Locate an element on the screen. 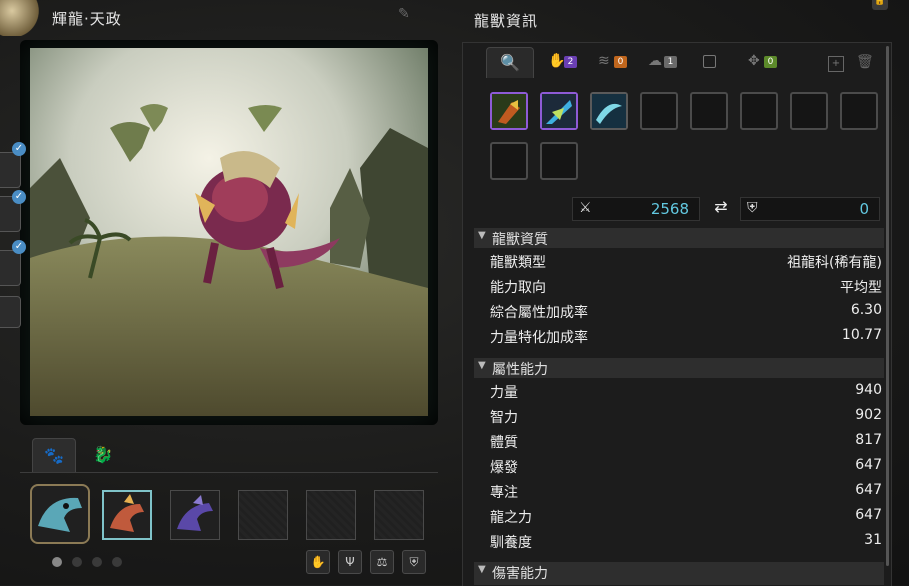 Image resolution: width=909 pixels, height=586 pixels. search-icon: 🔍 is located at coordinates (510, 62).